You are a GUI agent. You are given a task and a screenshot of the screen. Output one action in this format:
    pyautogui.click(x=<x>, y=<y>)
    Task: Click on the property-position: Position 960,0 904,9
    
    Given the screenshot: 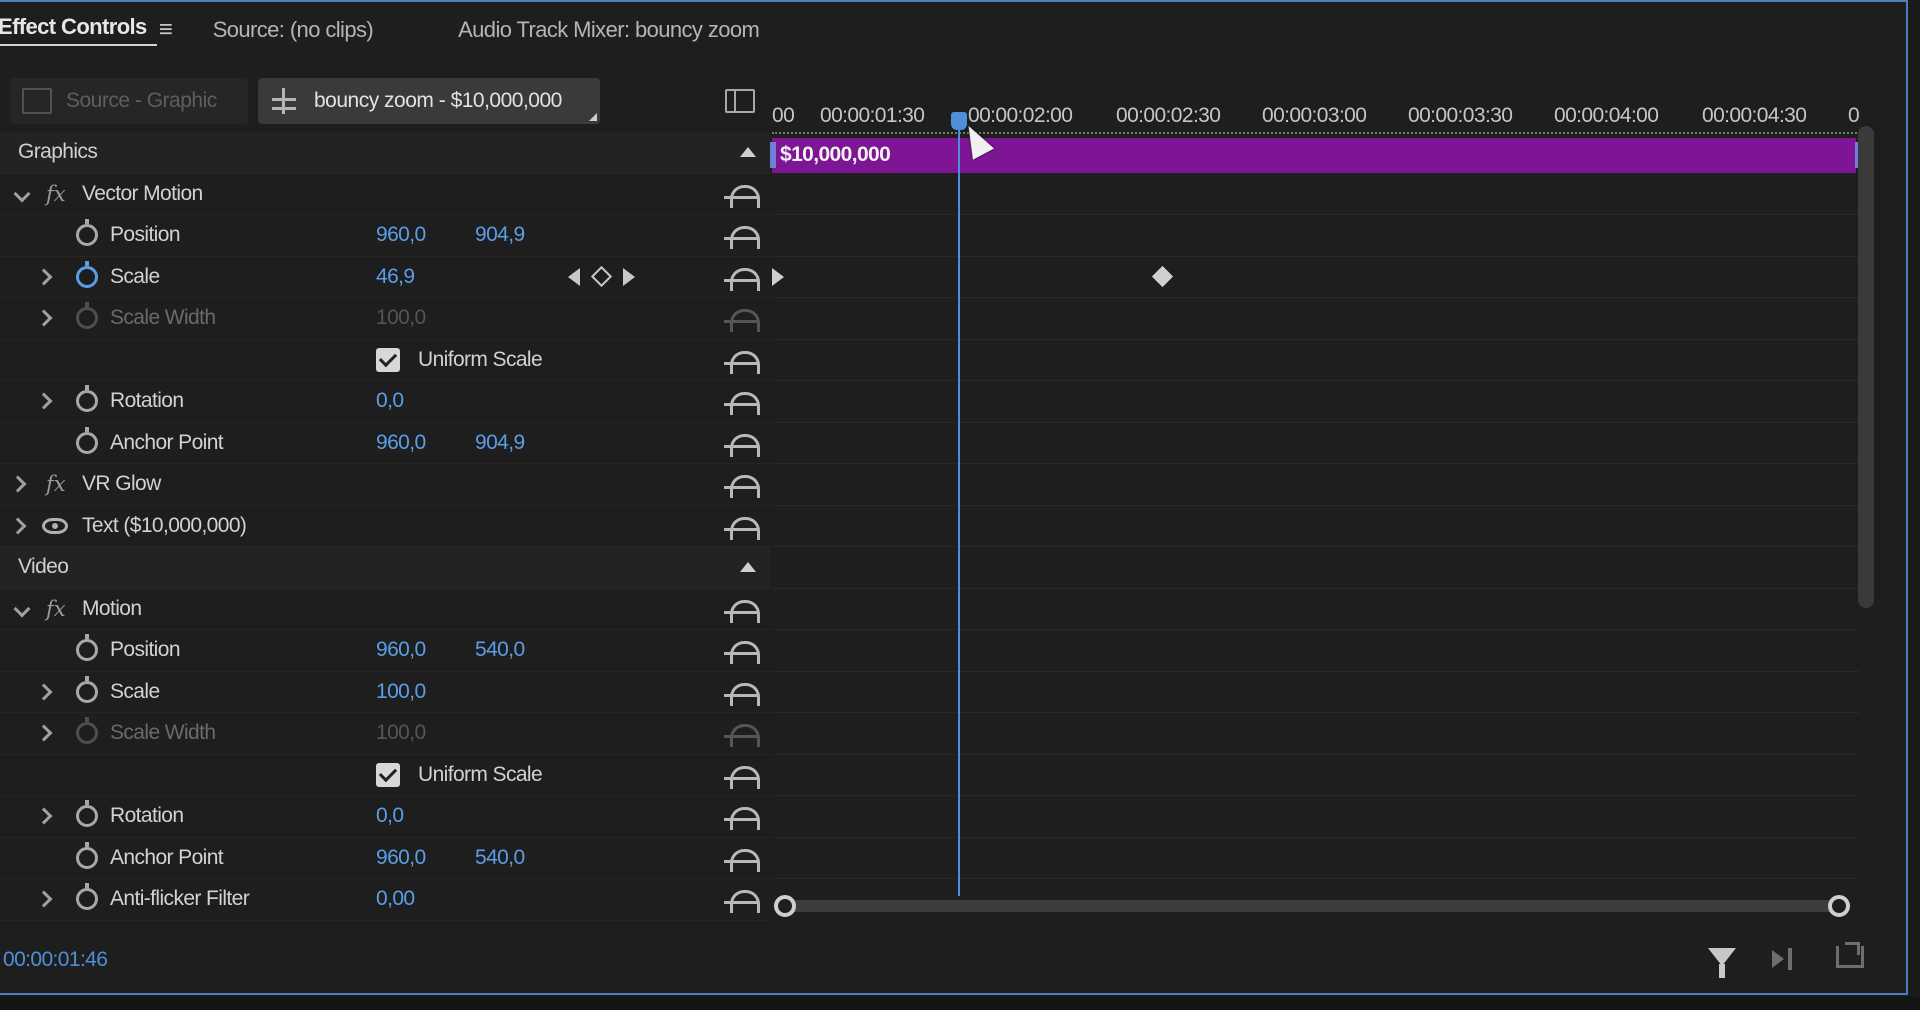 What is the action you would take?
    pyautogui.click(x=385, y=236)
    